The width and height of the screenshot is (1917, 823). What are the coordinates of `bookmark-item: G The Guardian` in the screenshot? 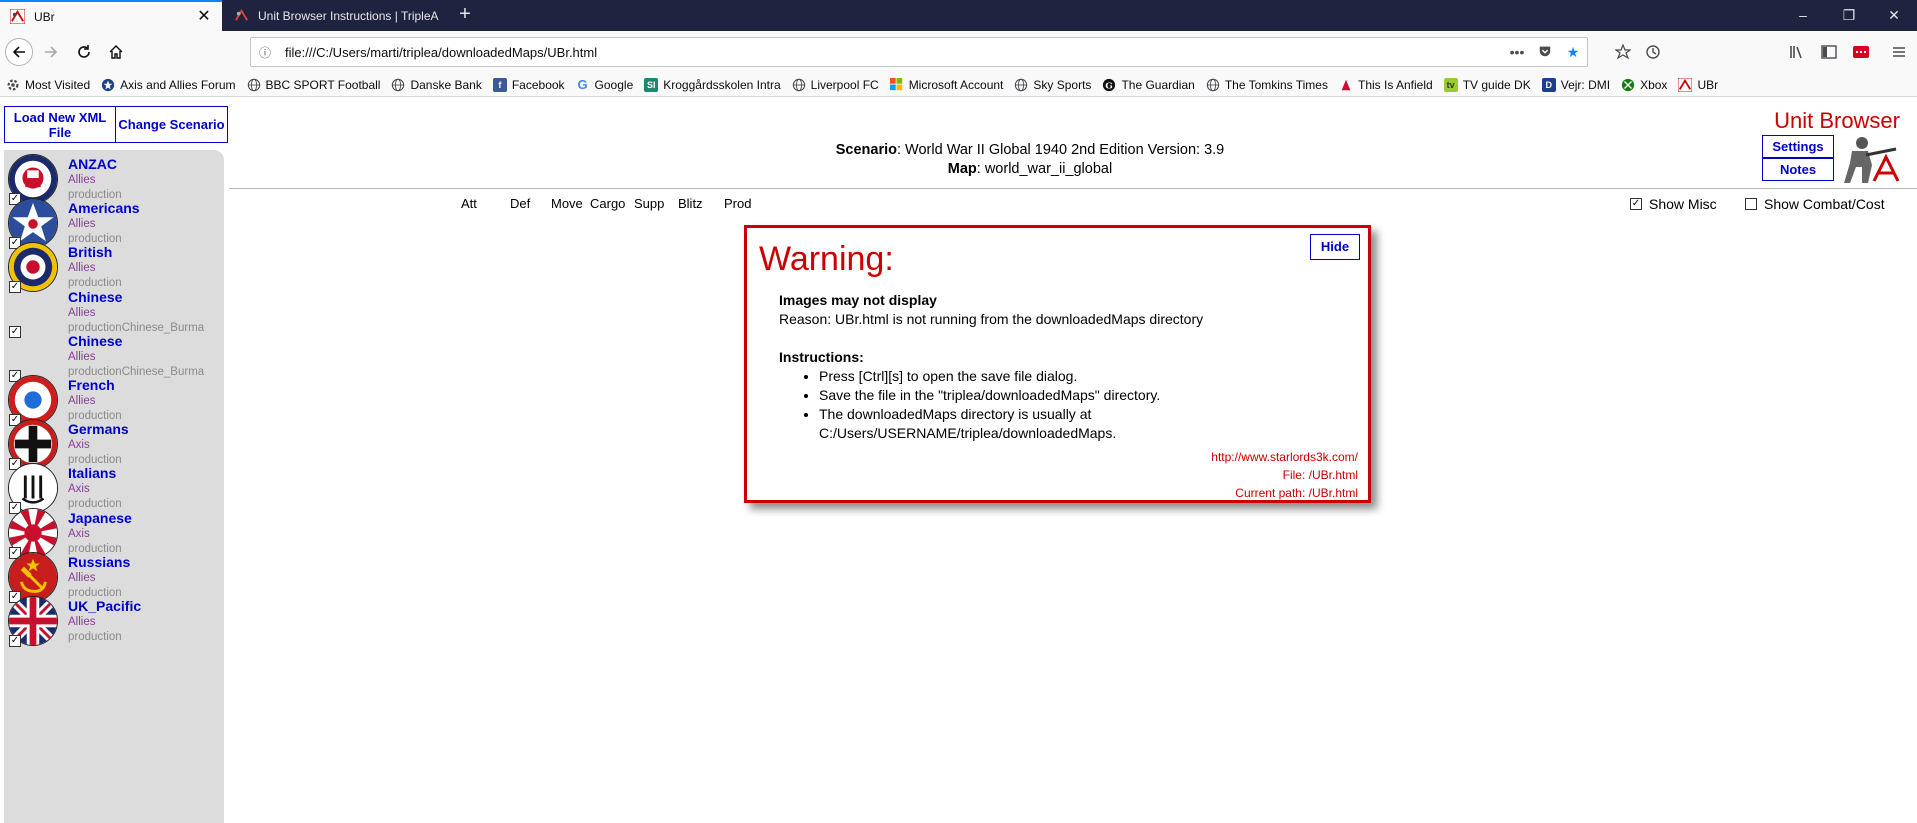 It's located at (1148, 85).